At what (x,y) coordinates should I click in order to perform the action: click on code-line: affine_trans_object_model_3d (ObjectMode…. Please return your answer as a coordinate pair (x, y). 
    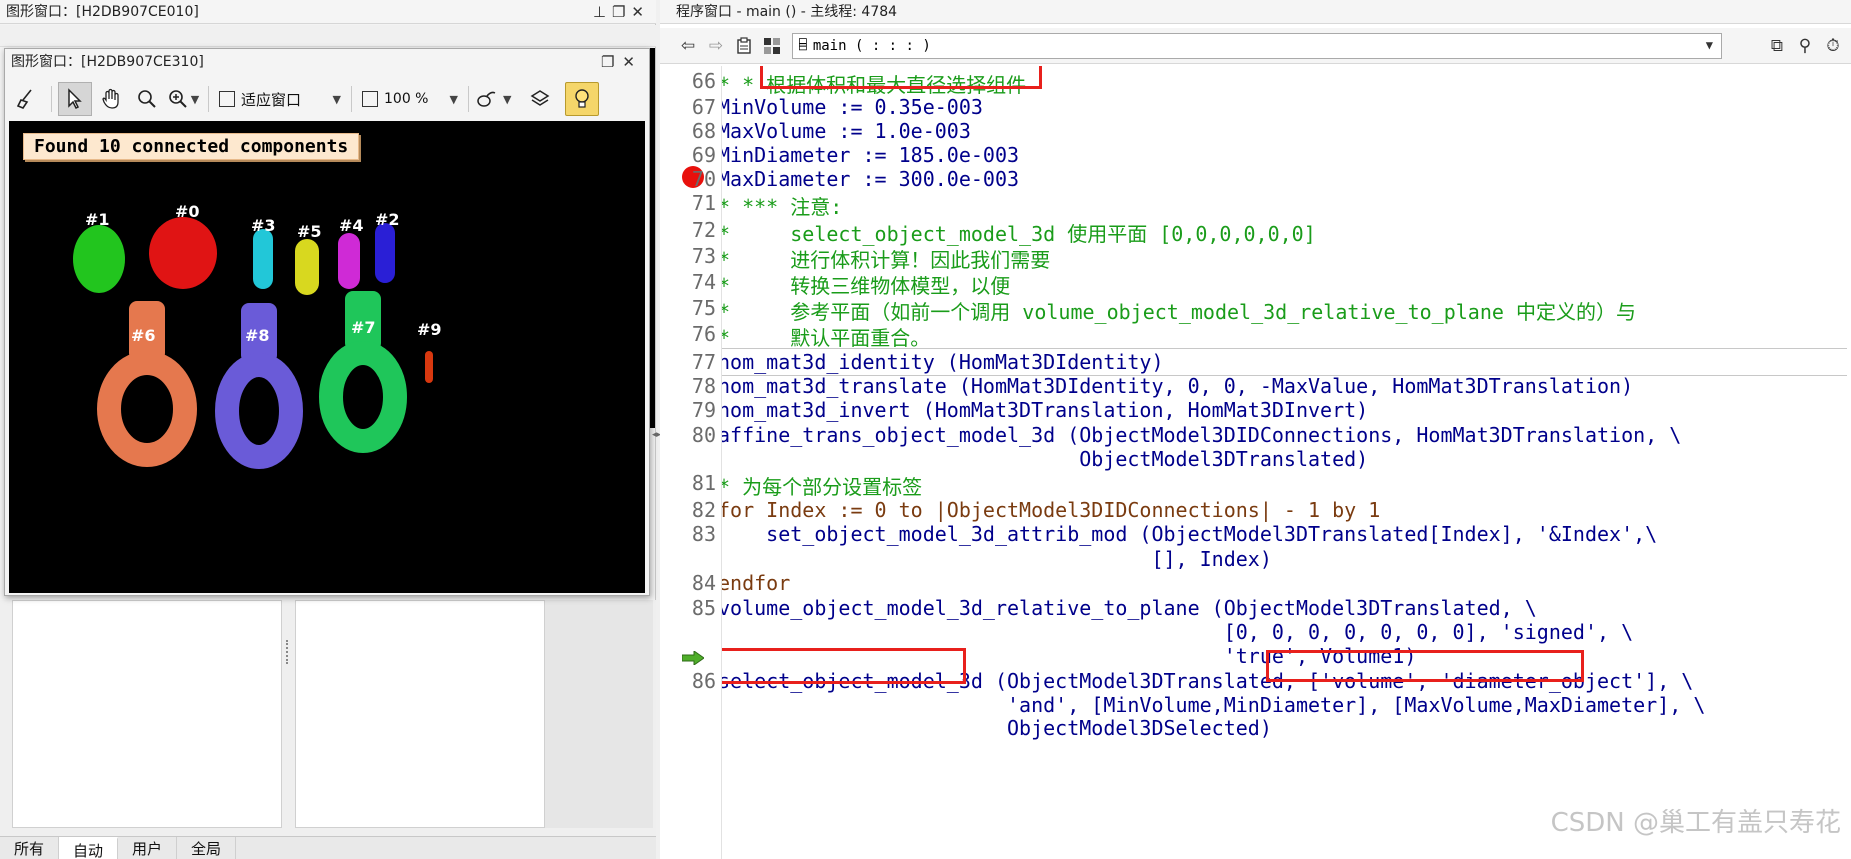
    Looking at the image, I should click on (1201, 435).